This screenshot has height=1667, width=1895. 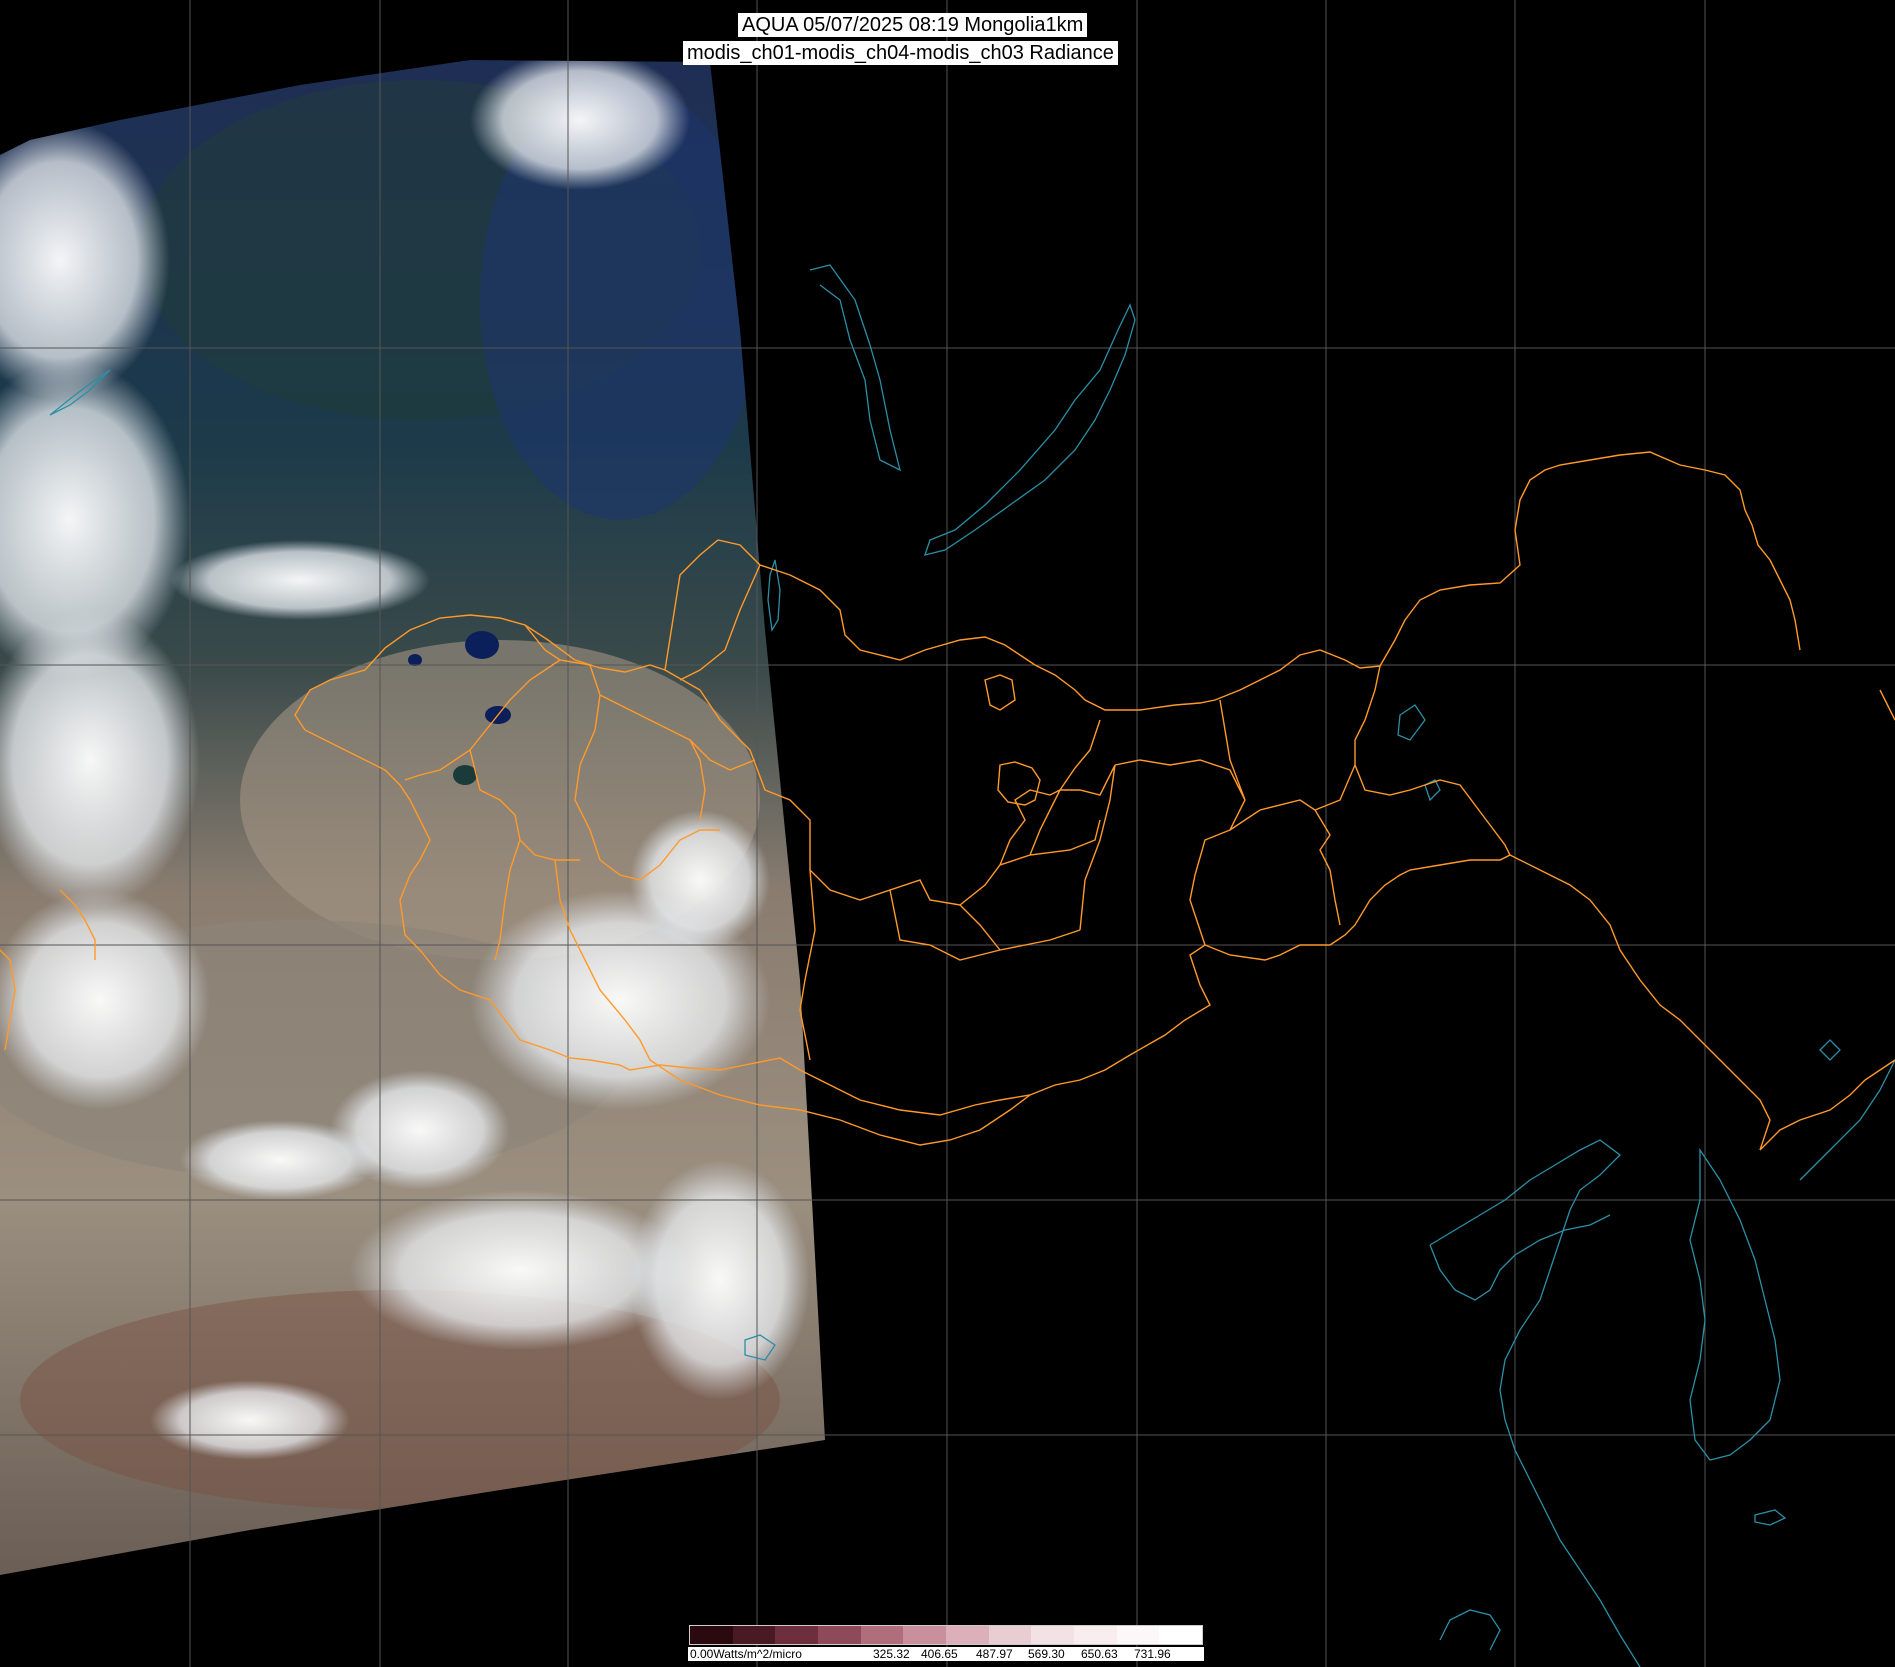 I want to click on lake-khanka, so click(x=1830, y=1050).